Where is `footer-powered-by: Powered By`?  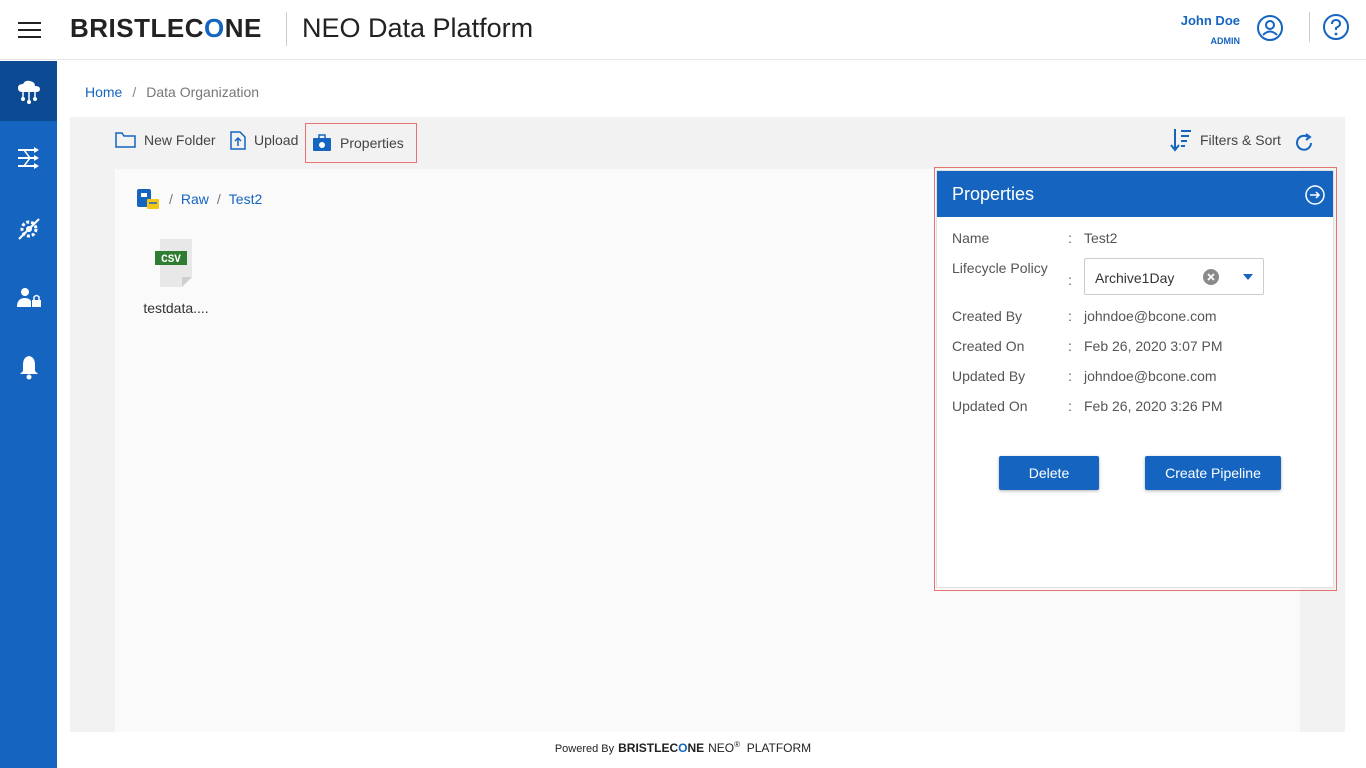 footer-powered-by: Powered By is located at coordinates (584, 749).